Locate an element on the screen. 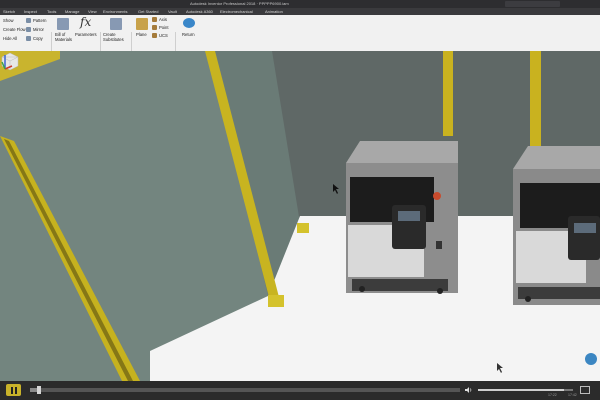 This screenshot has height=400, width=600. yellow-post-right is located at coordinates (535, 98).